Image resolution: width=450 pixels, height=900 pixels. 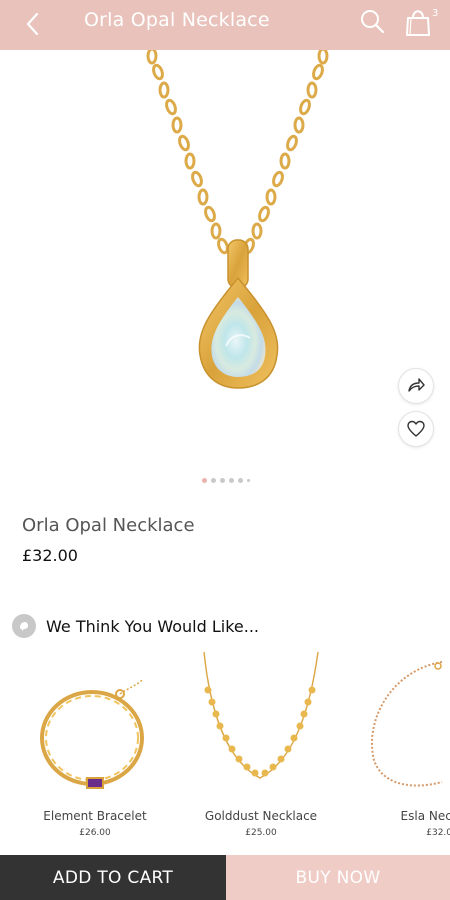 I want to click on heart-icon, so click(x=416, y=428).